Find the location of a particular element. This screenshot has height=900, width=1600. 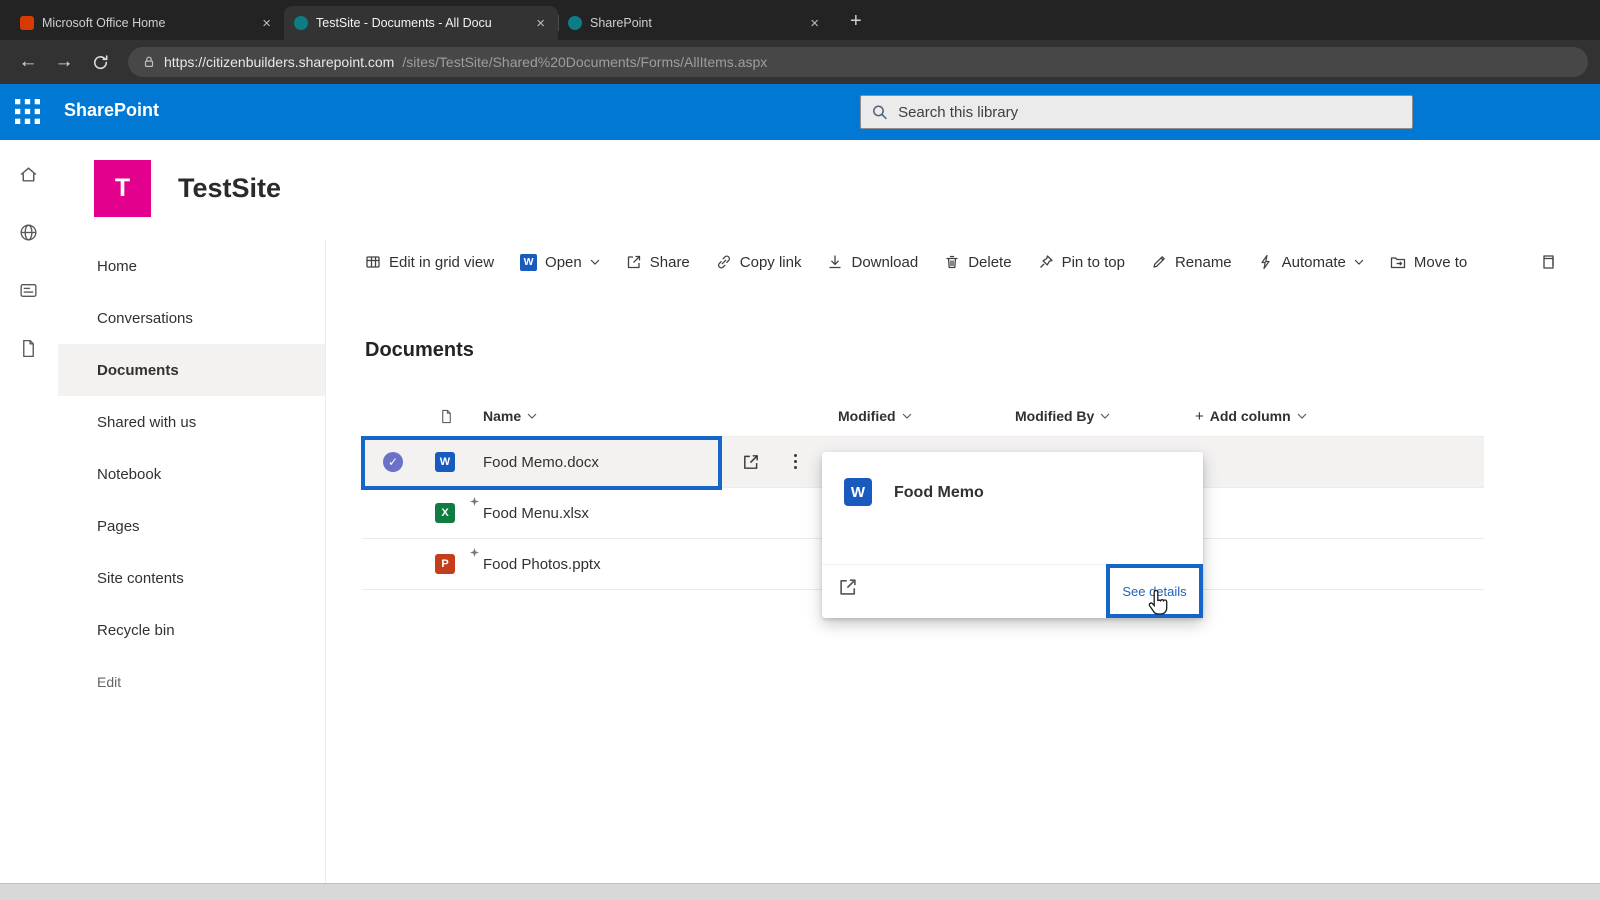

sidebar-item-conversations: Conversations is located at coordinates (191, 318).